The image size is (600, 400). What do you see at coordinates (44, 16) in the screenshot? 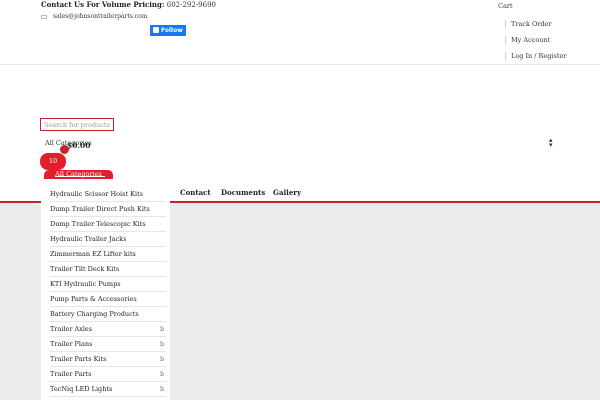
I see `envelope-icon` at bounding box center [44, 16].